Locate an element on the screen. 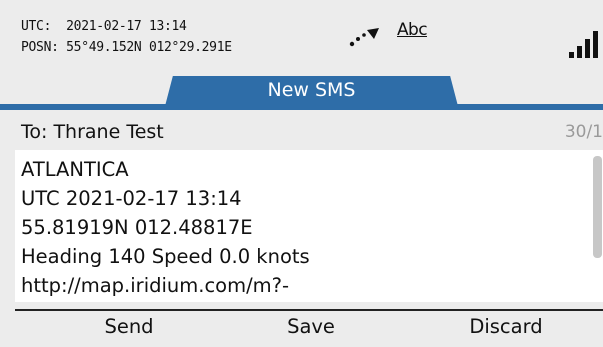  gps-satellite-icon is located at coordinates (364, 37).